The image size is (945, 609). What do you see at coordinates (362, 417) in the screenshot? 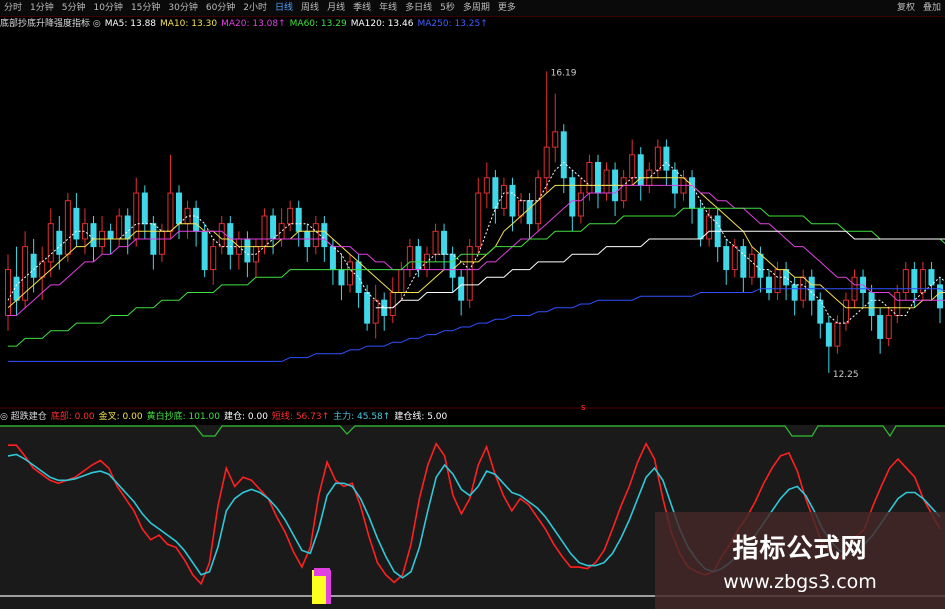
I see `legend-main-force: 主力: 45.58↑` at bounding box center [362, 417].